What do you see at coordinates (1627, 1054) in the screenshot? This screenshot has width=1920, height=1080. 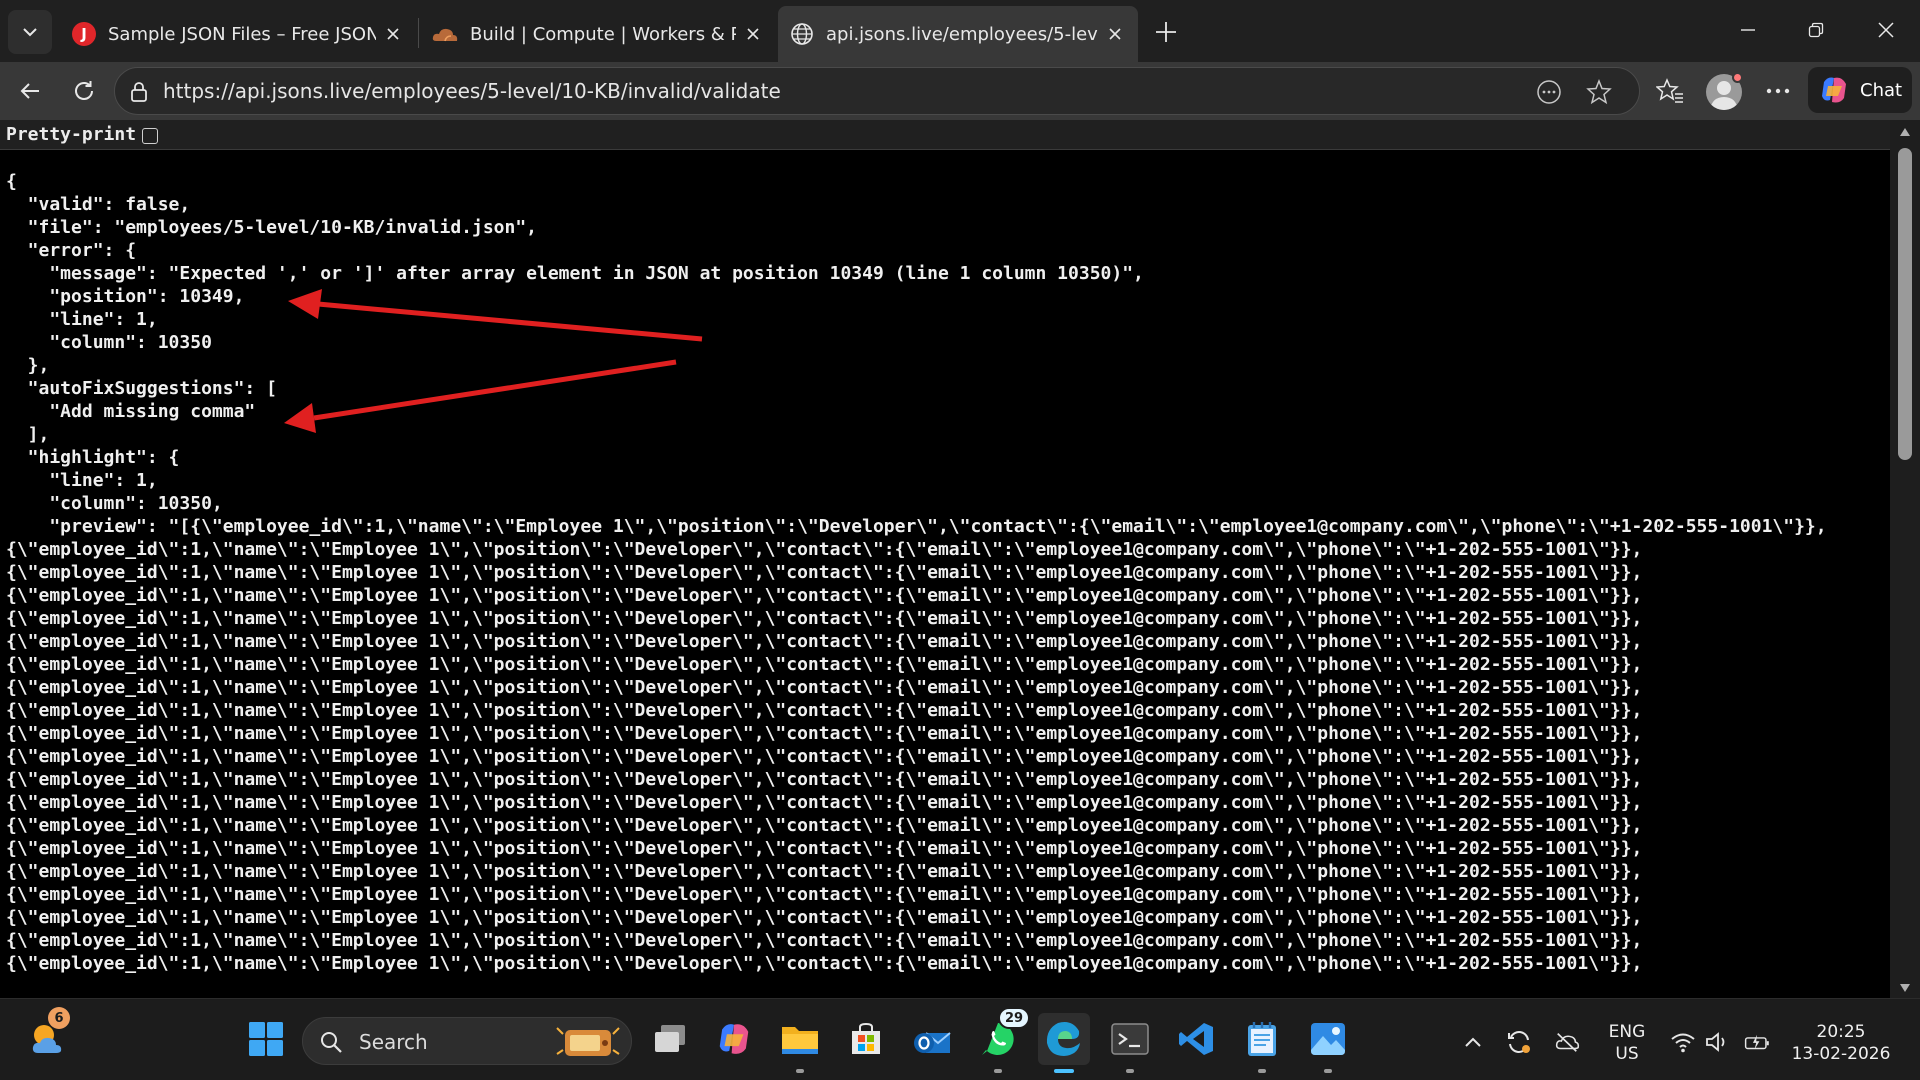 I see `region-label: US` at bounding box center [1627, 1054].